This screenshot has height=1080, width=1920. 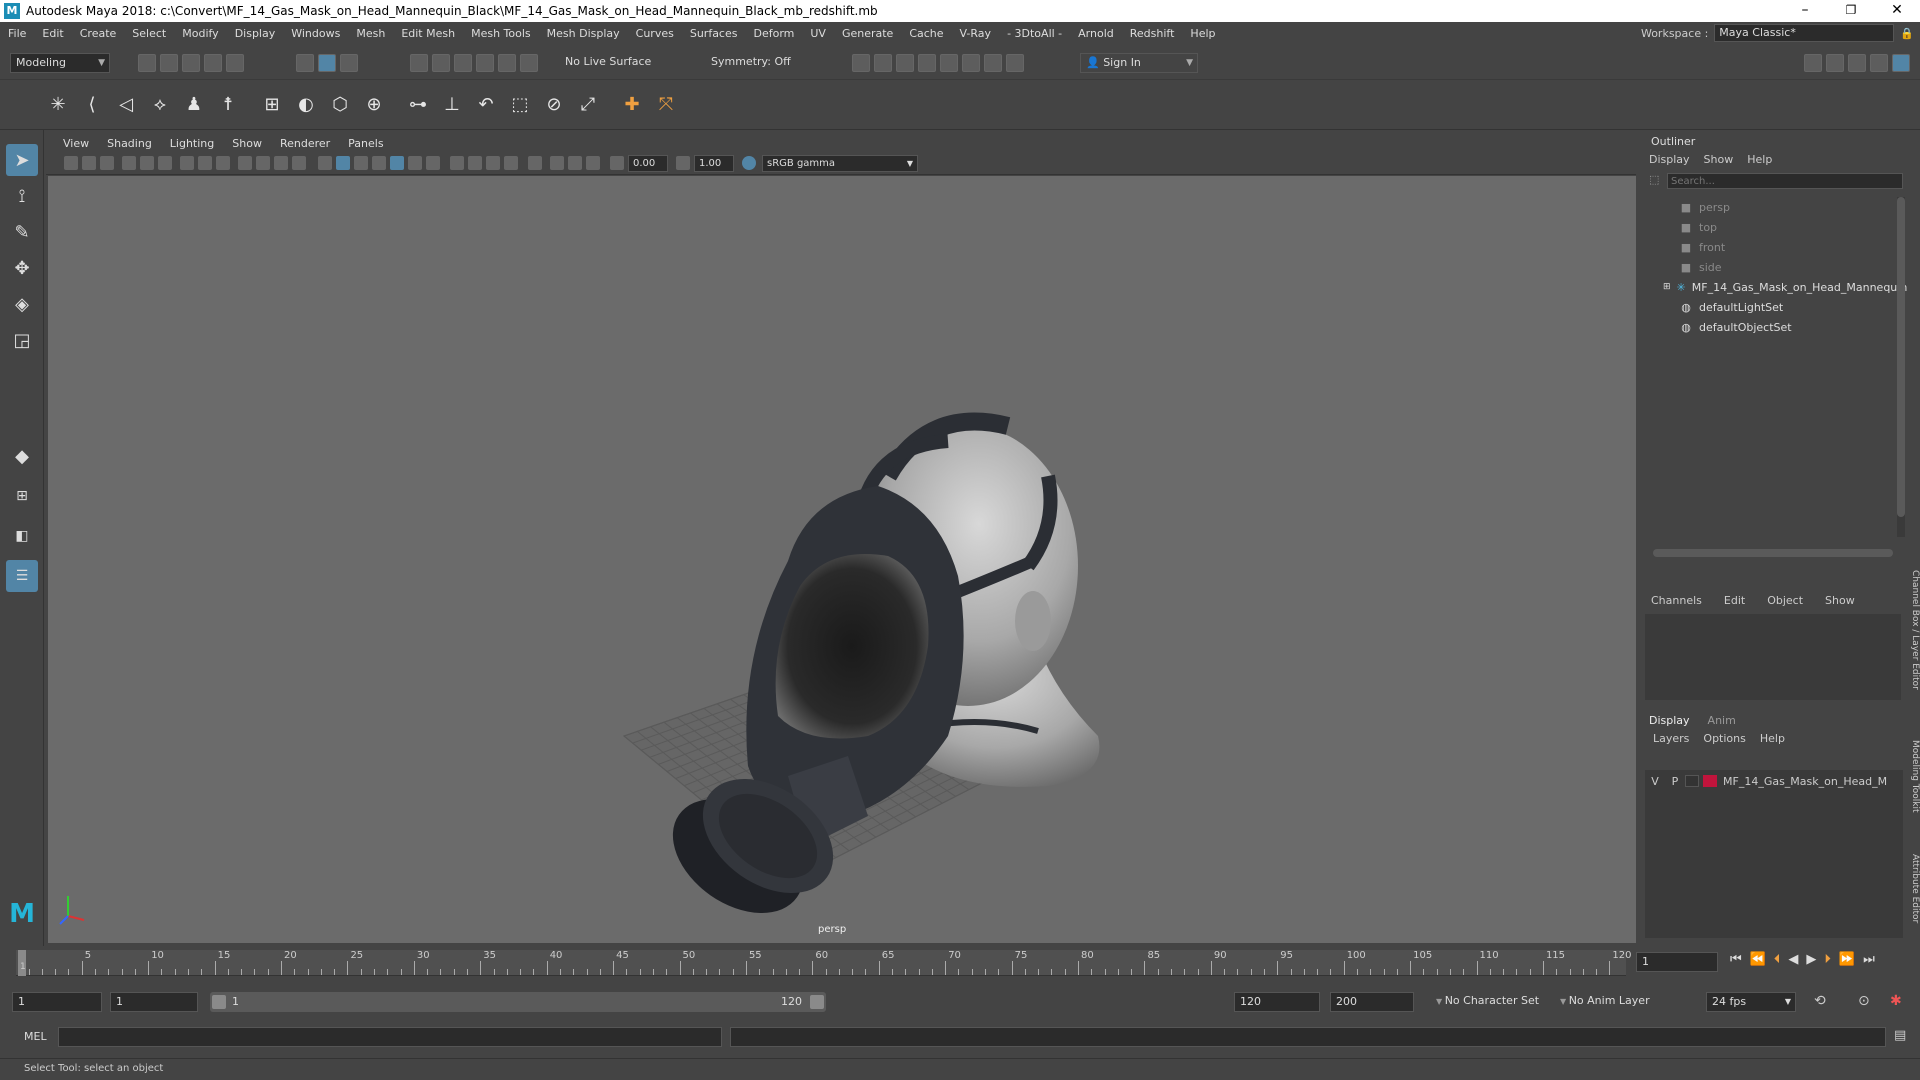 What do you see at coordinates (486, 104) in the screenshot?
I see `key-rotate-icon: ↶` at bounding box center [486, 104].